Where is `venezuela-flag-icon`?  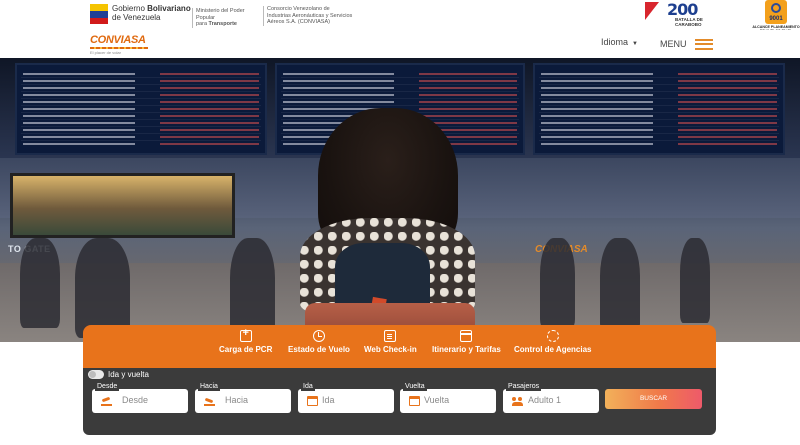
venezuela-flag-icon is located at coordinates (99, 14).